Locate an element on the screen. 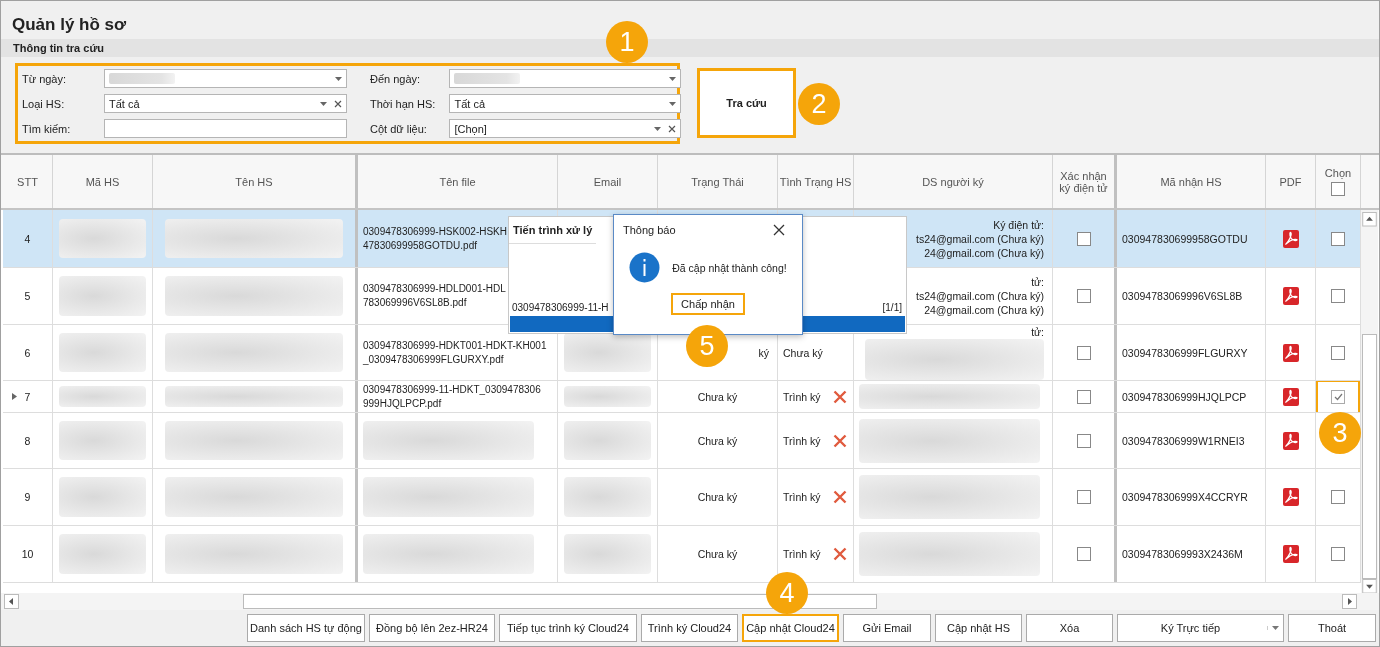  table-cell: 0309478306999X4CCRYR is located at coordinates (1185, 497).